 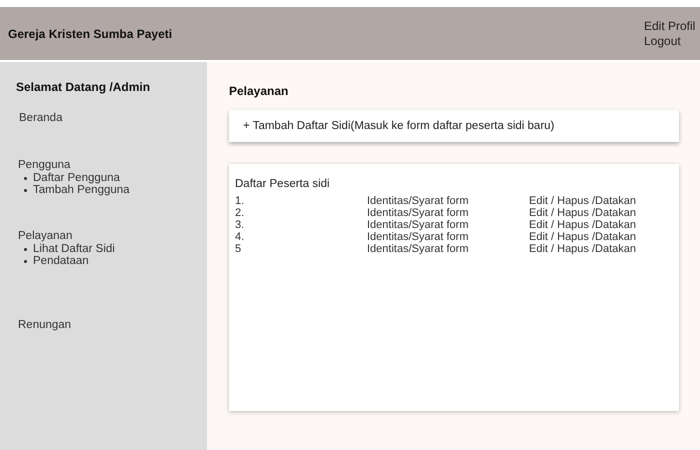 What do you see at coordinates (670, 26) in the screenshot?
I see `header-link: Edit Profil` at bounding box center [670, 26].